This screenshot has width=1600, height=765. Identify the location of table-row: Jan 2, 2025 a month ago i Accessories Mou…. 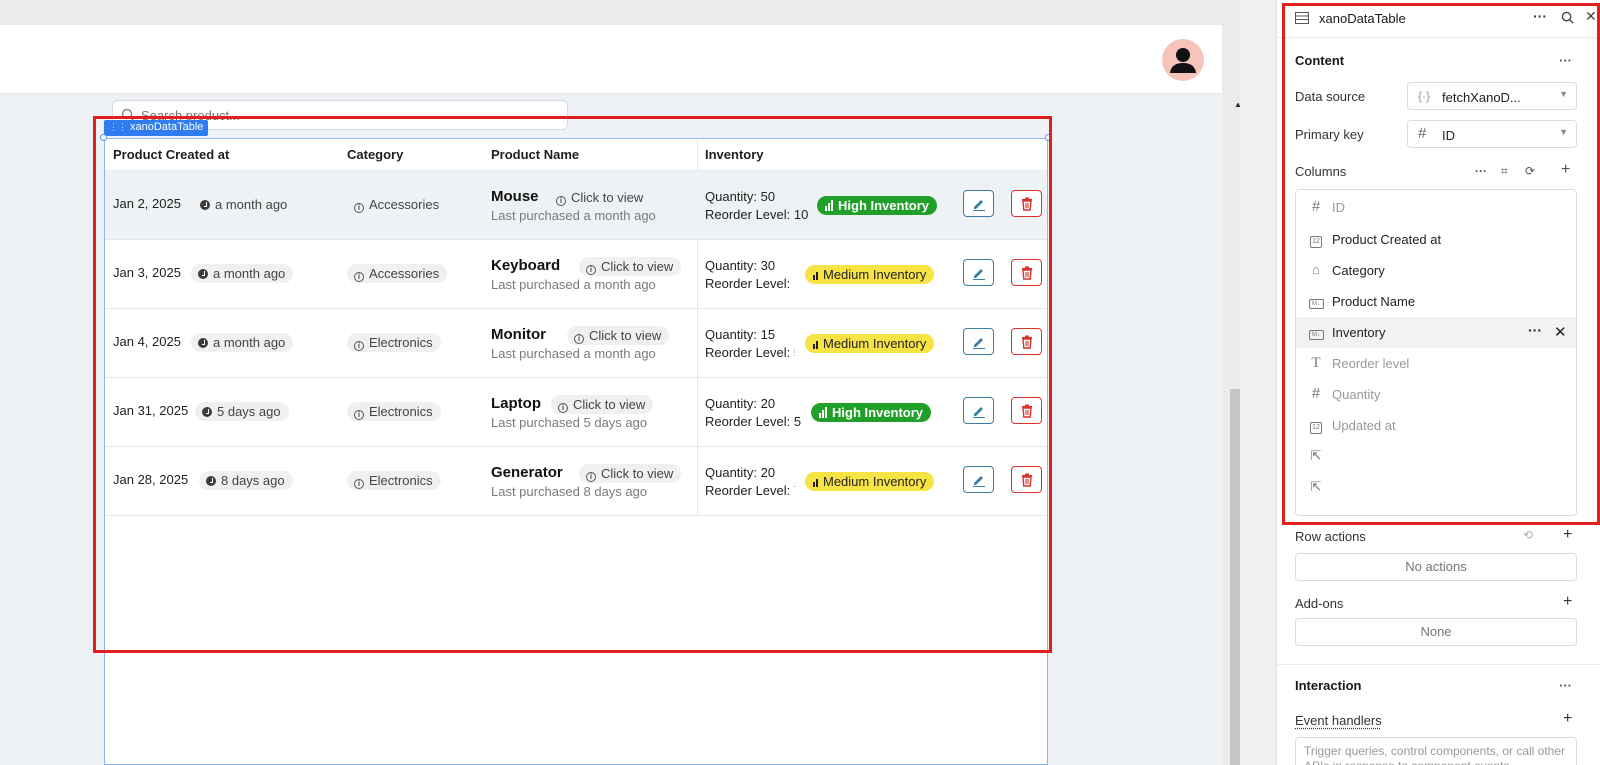
(576, 205).